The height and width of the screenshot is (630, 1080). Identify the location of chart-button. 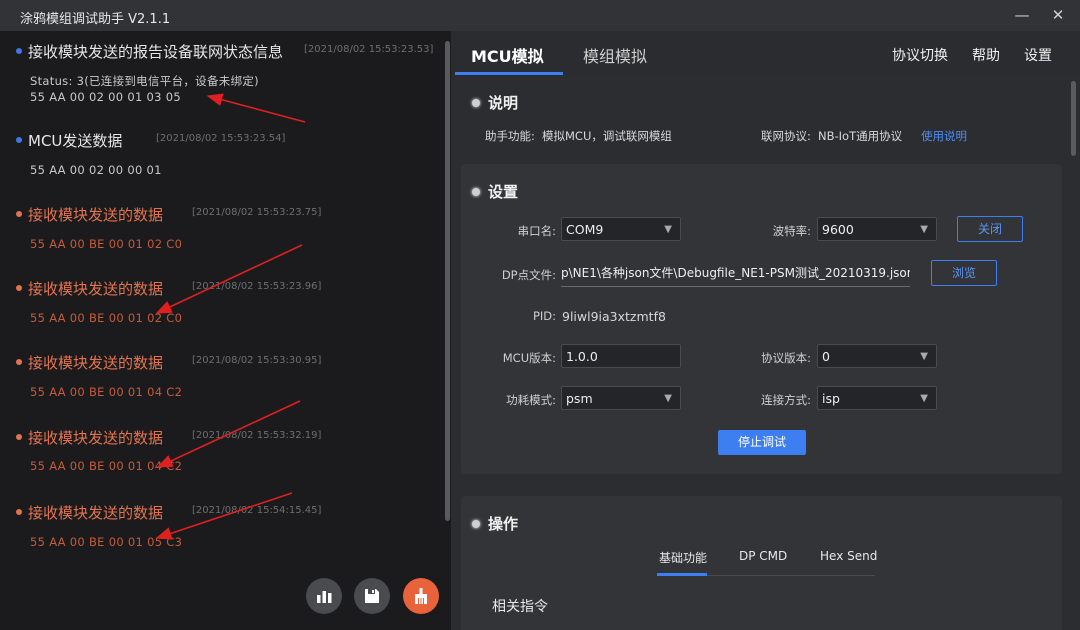
(324, 596).